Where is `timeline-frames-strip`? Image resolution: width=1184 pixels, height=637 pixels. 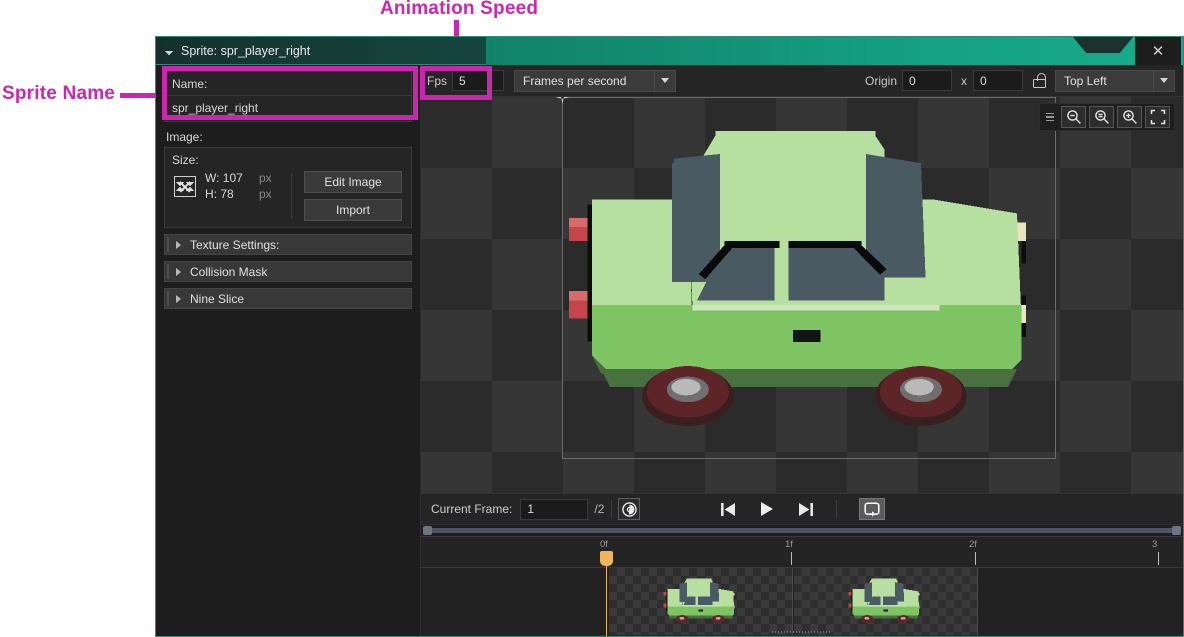 timeline-frames-strip is located at coordinates (802, 602).